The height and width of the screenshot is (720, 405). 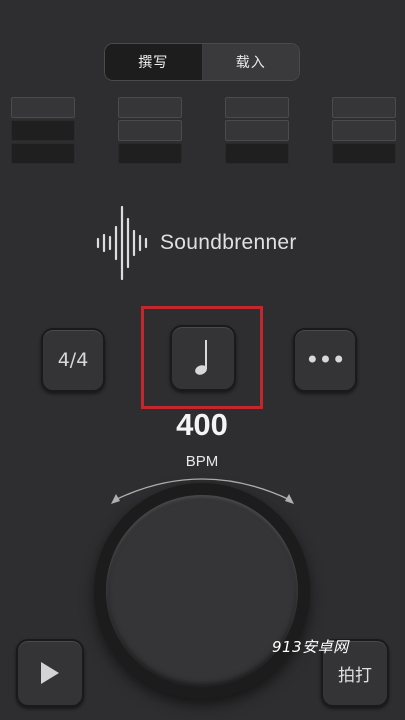 I want to click on play-icon, so click(x=50, y=673).